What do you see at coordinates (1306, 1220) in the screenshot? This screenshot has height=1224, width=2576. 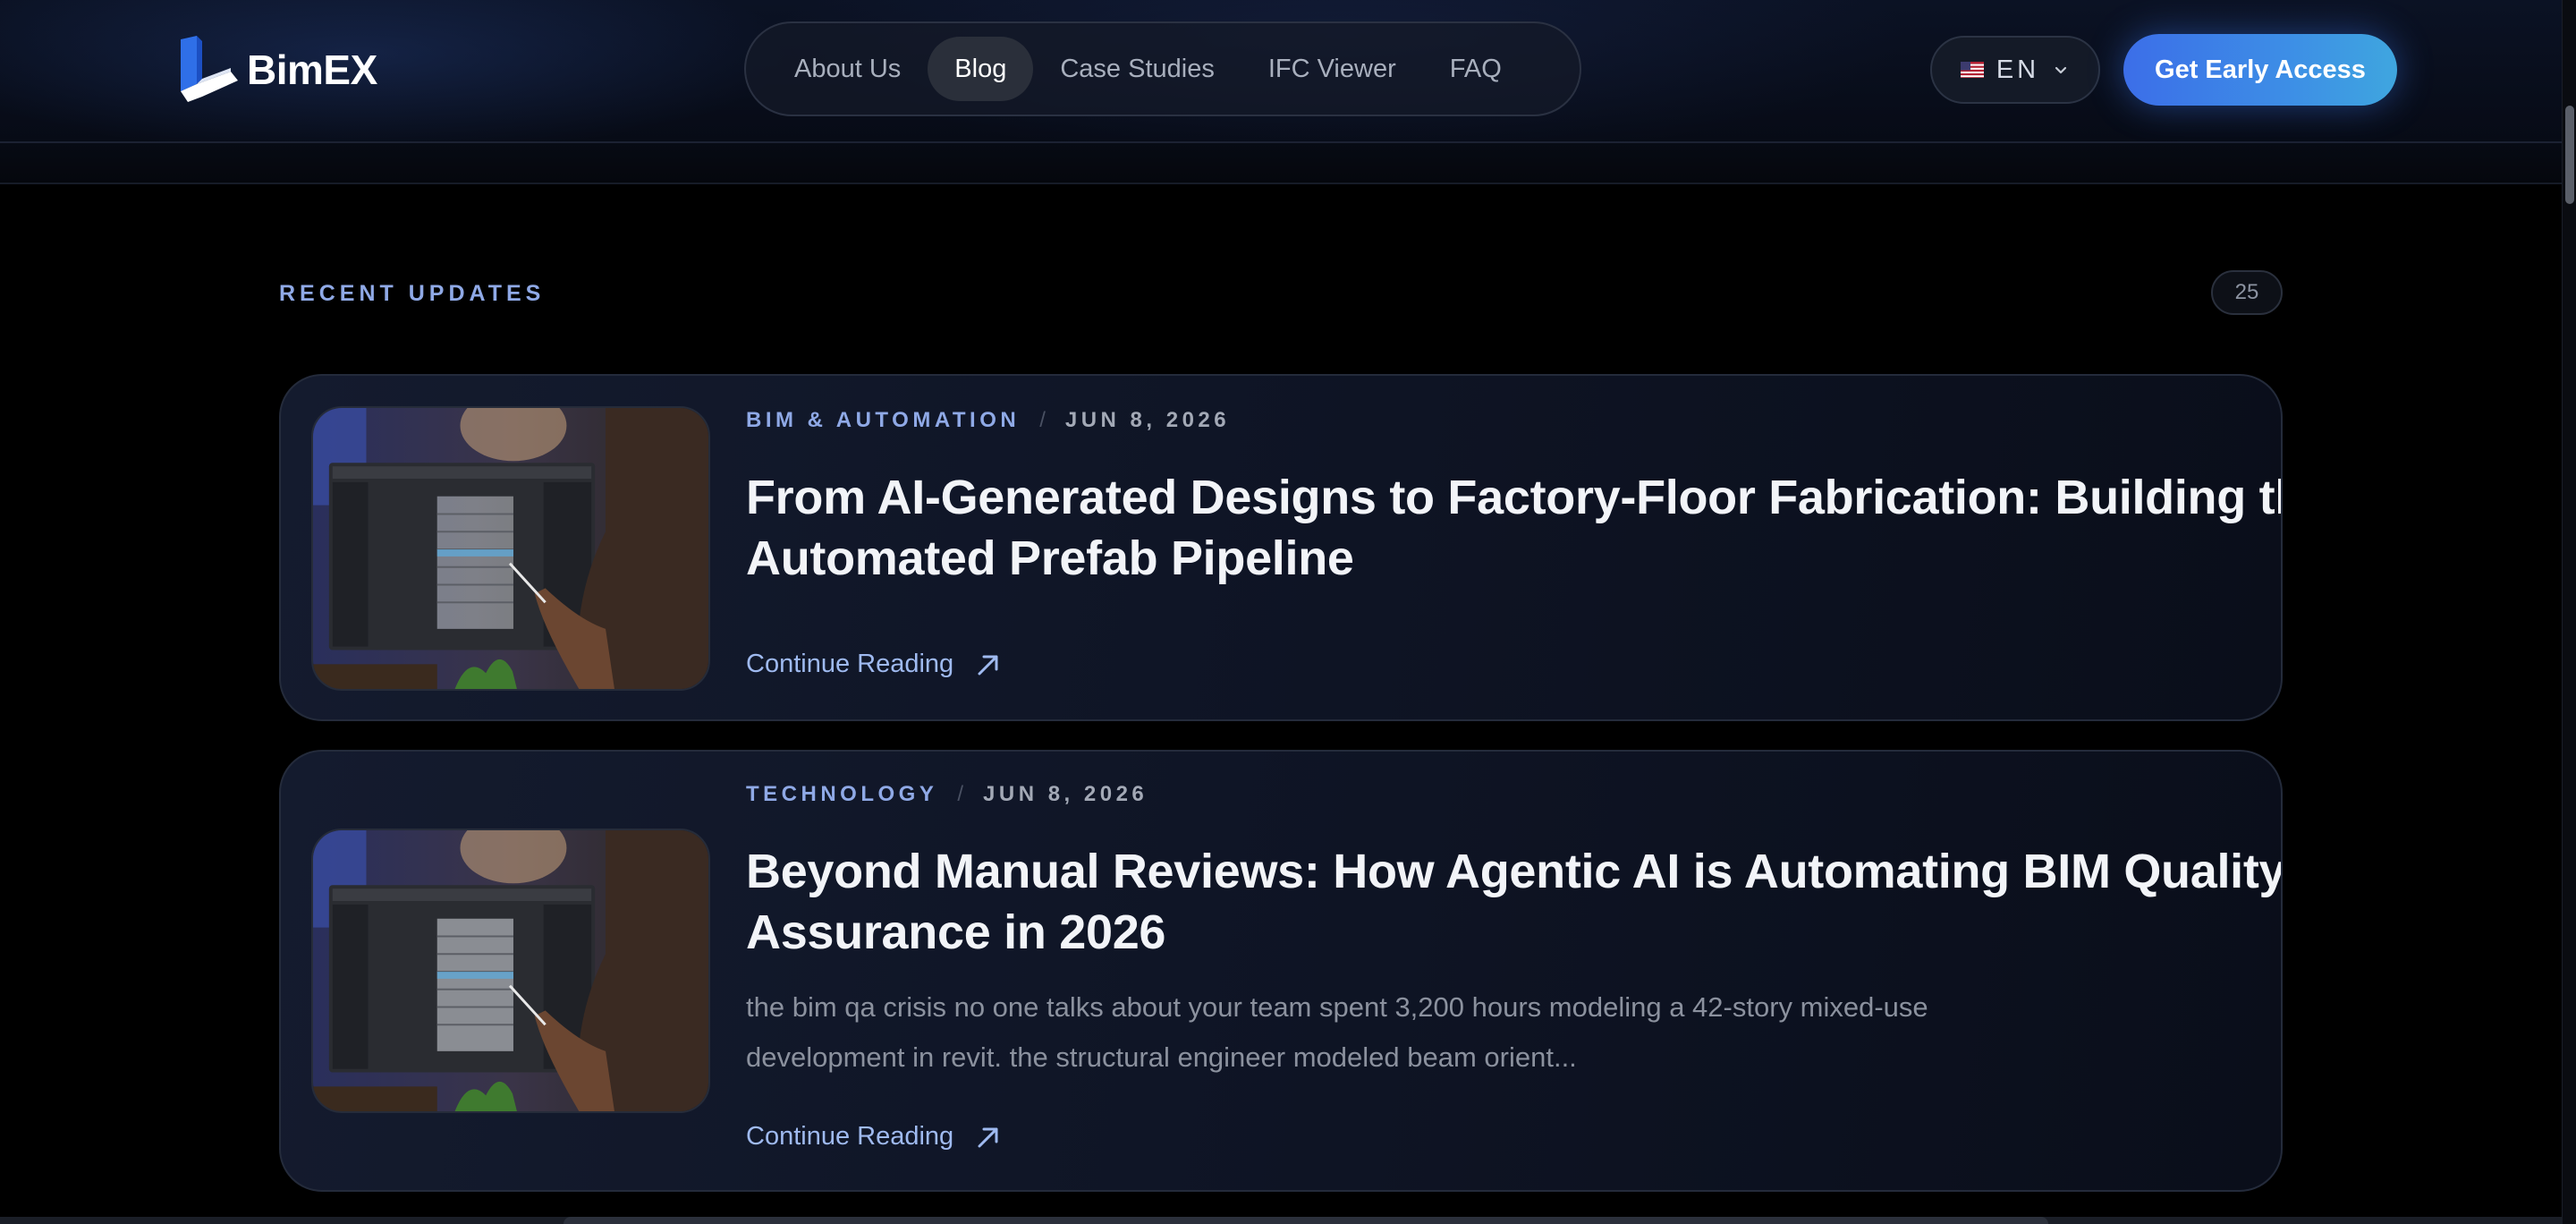 I see `next-card-top` at bounding box center [1306, 1220].